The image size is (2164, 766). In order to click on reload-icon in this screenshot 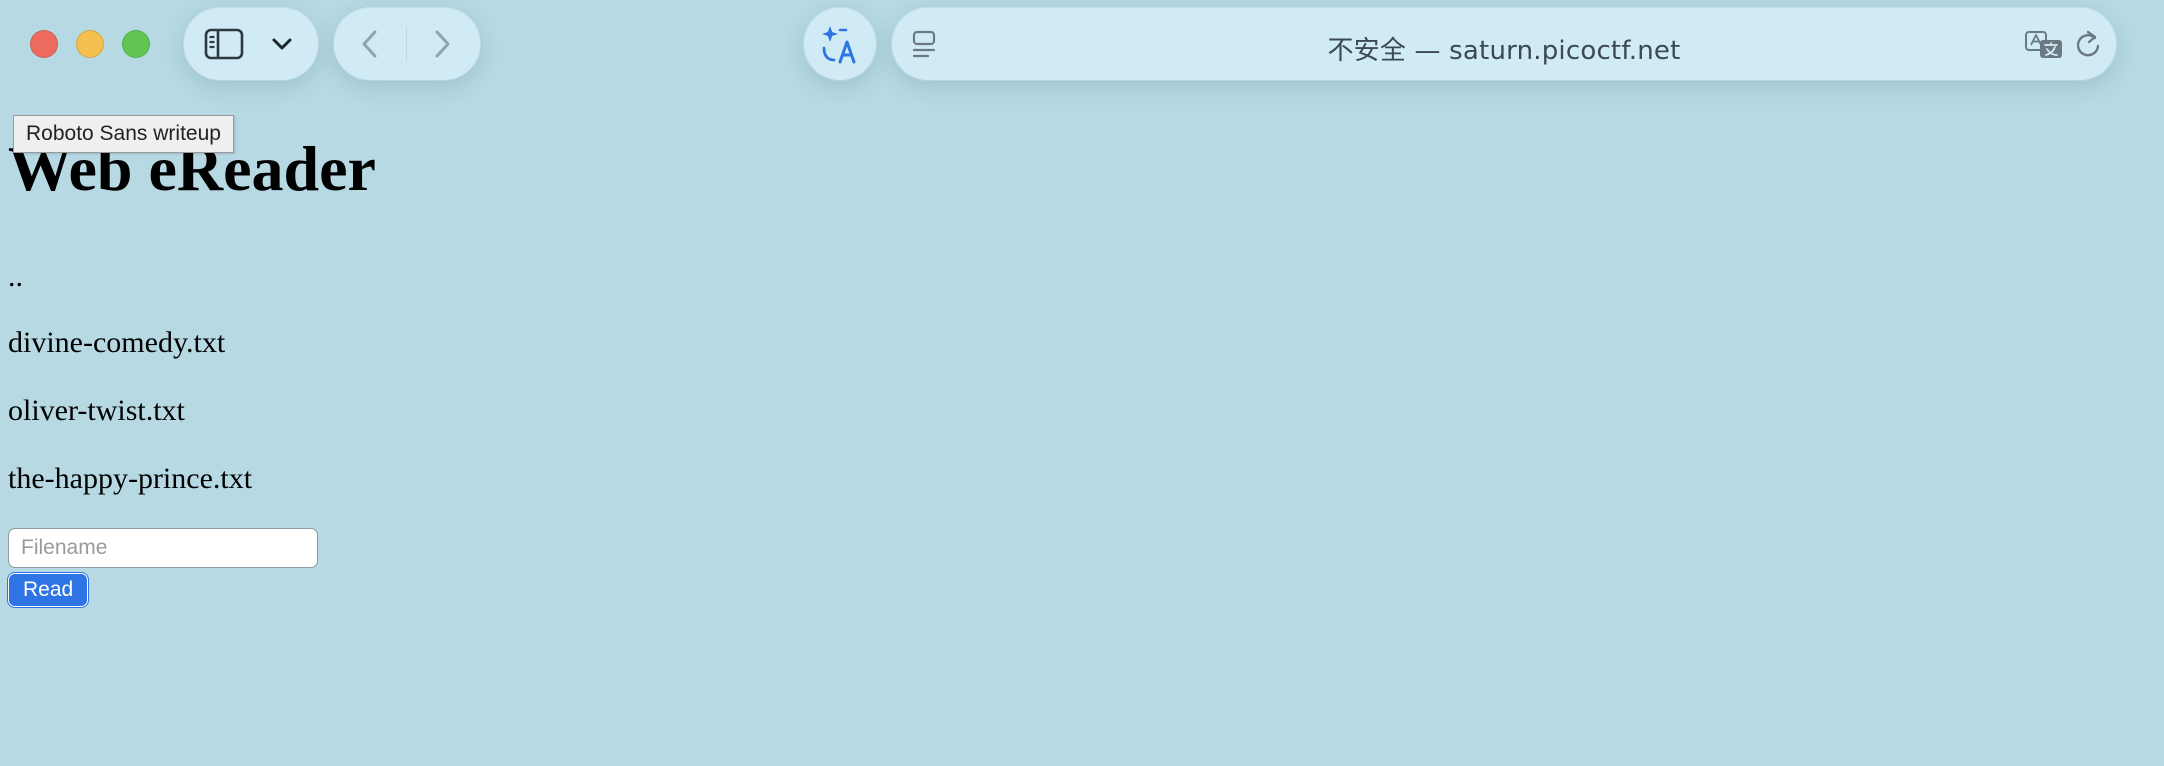, I will do `click(2088, 44)`.